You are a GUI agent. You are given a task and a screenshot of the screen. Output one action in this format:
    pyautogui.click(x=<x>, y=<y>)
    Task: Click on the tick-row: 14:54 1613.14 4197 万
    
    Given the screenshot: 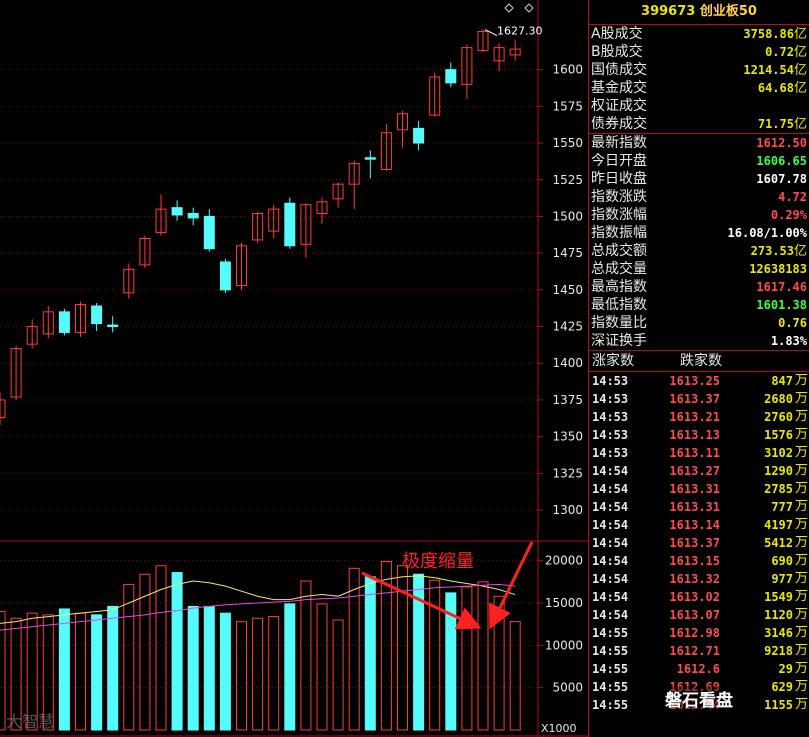 What is the action you would take?
    pyautogui.click(x=699, y=525)
    